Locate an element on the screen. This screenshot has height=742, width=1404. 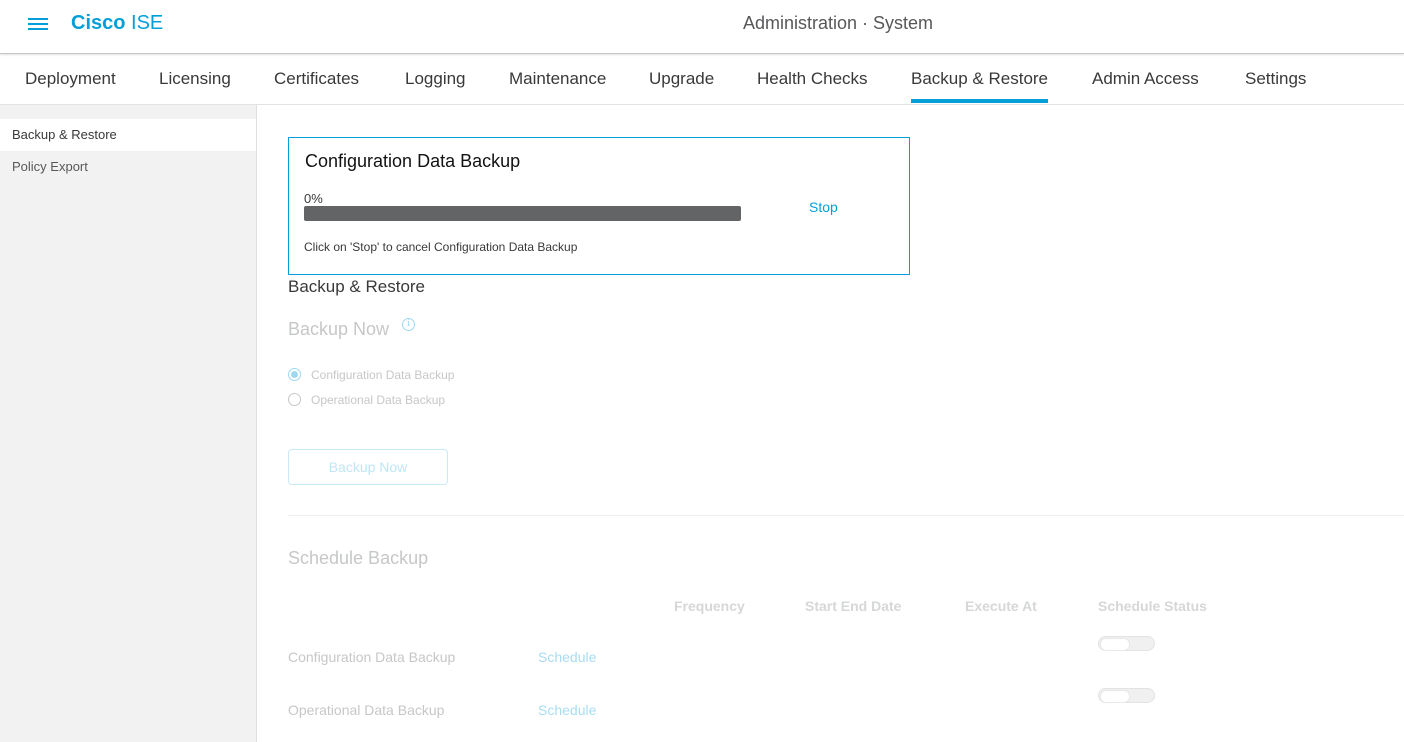
tab-deployment: Deployment is located at coordinates (70, 79).